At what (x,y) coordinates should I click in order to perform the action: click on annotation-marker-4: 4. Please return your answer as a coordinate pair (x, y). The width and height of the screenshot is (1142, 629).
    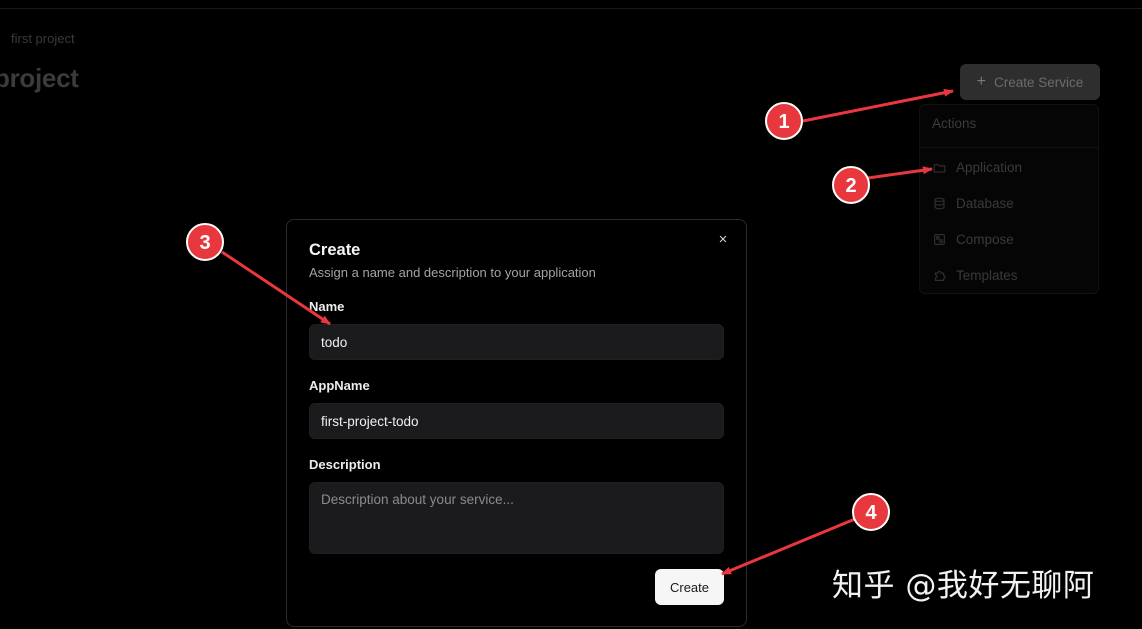
    Looking at the image, I should click on (871, 512).